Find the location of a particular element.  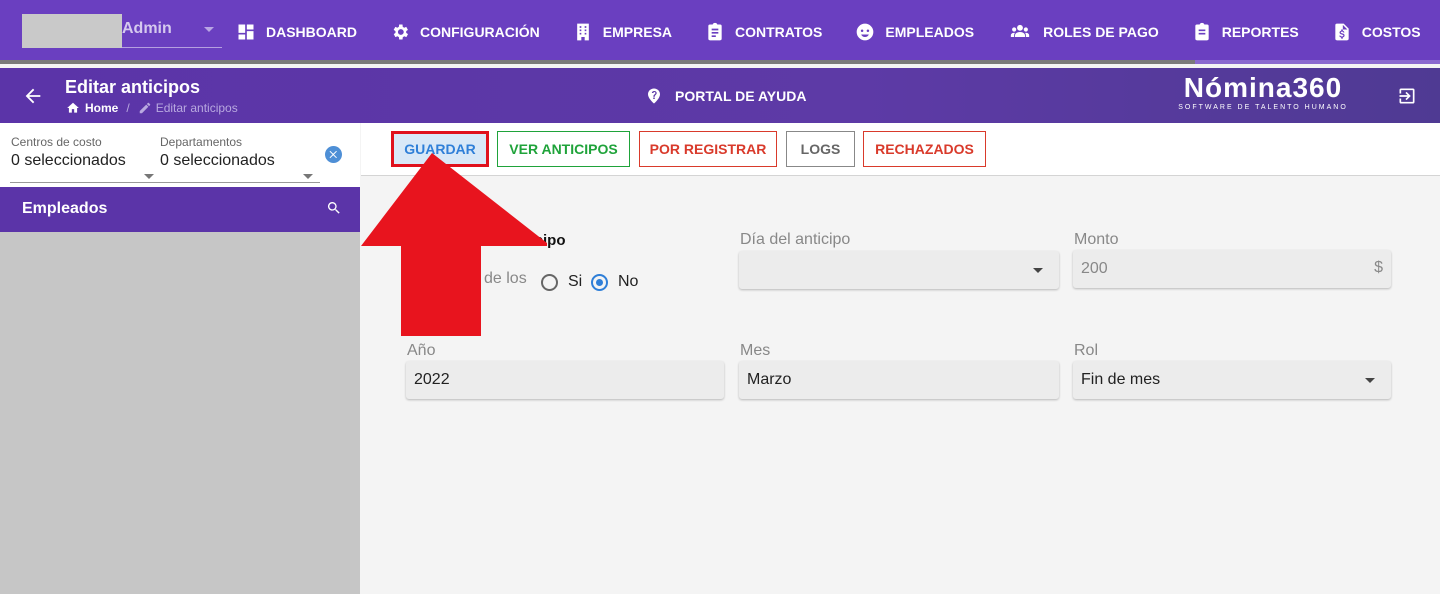

centros-costo-label: Centros de costo is located at coordinates (56, 142).